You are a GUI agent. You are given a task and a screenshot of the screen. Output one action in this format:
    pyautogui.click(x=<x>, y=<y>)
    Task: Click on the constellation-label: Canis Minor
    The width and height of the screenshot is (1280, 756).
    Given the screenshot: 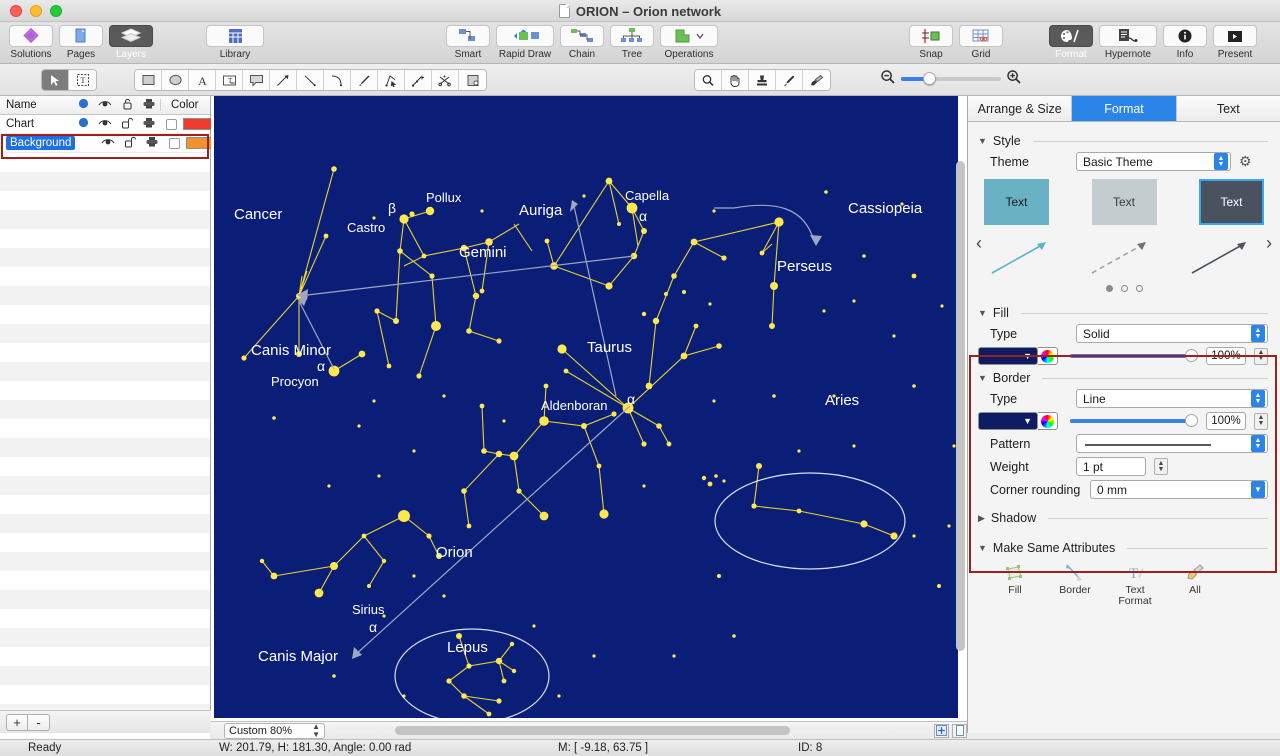 What is the action you would take?
    pyautogui.click(x=291, y=350)
    